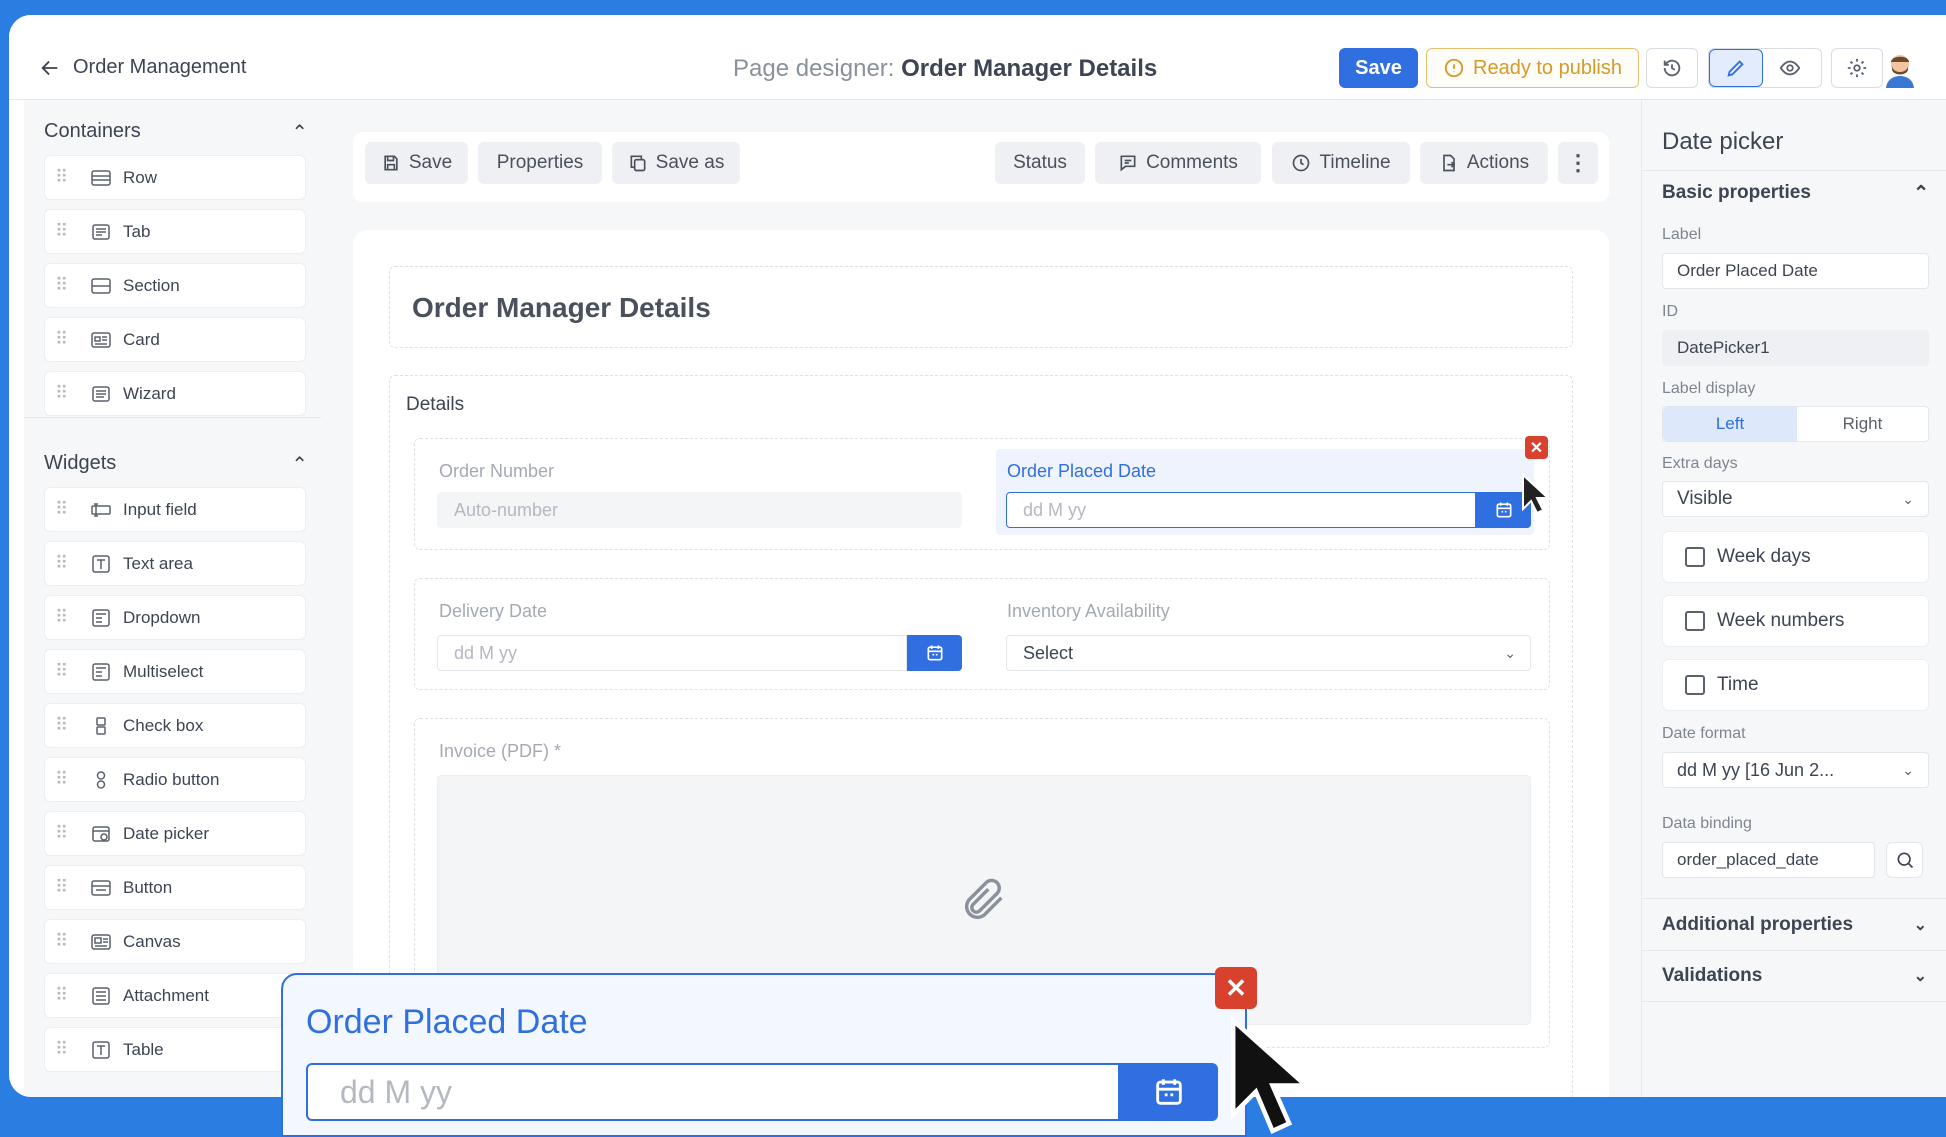 This screenshot has height=1137, width=1946. Describe the element at coordinates (143, 1049) in the screenshot. I see `widget-item-label: Table` at that location.